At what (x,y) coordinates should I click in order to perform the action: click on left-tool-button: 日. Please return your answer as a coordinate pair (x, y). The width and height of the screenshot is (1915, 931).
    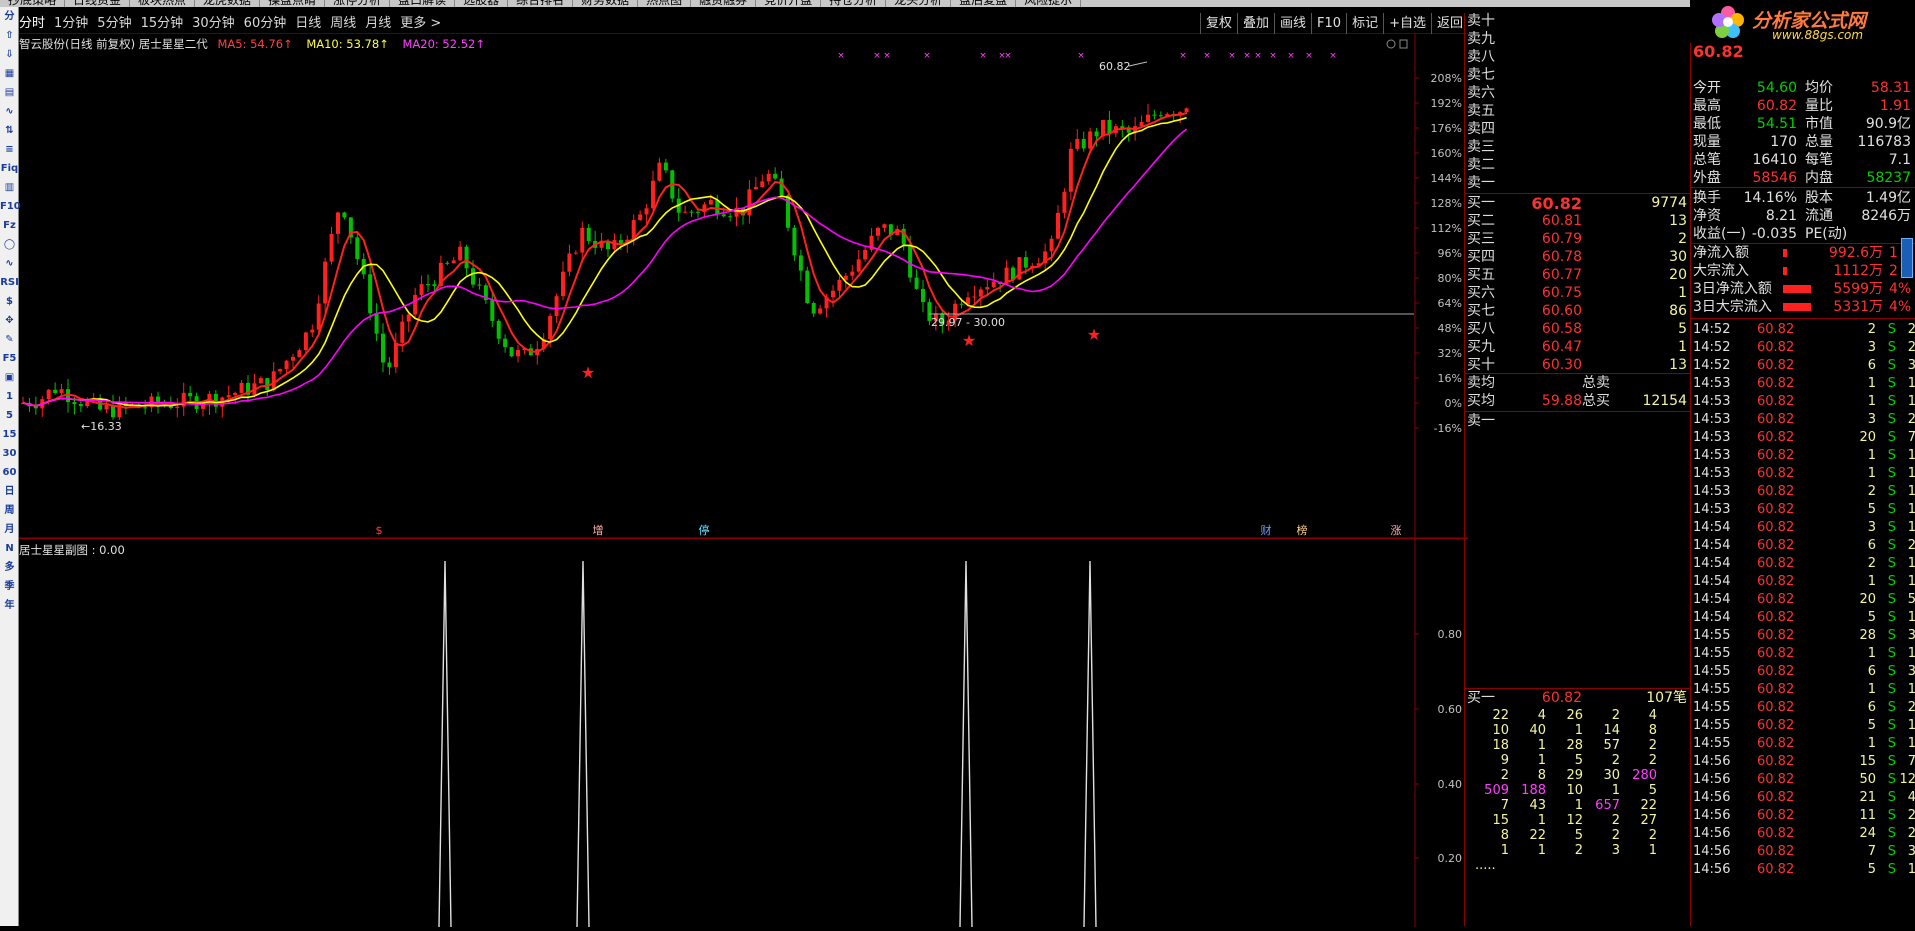
    Looking at the image, I should click on (9, 491).